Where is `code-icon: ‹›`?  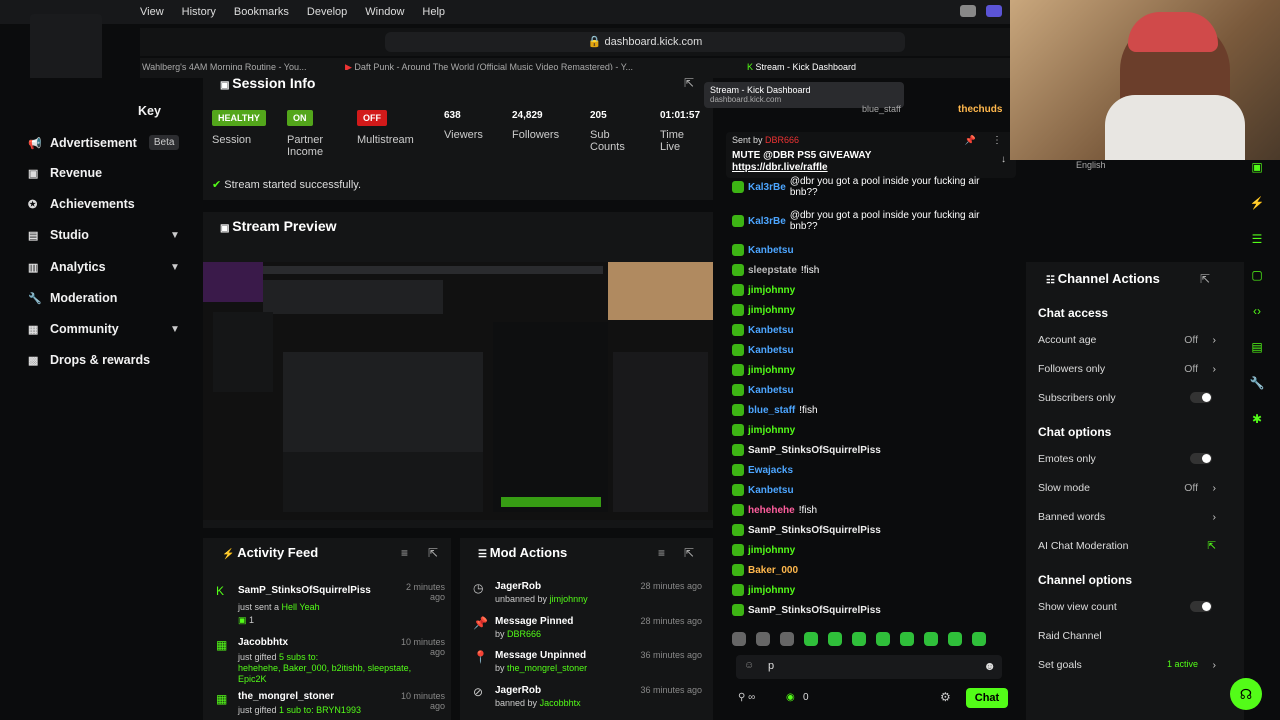 code-icon: ‹› is located at coordinates (1257, 312).